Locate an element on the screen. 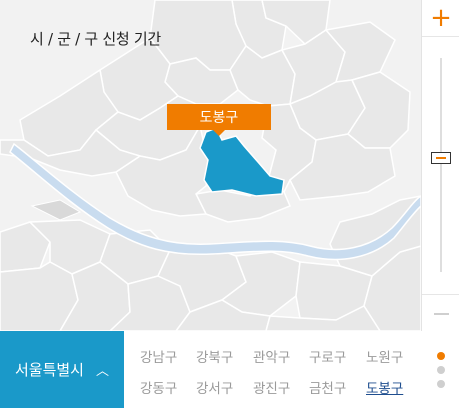 Image resolution: width=459 pixels, height=408 pixels. district-item: 구로구 is located at coordinates (327, 356).